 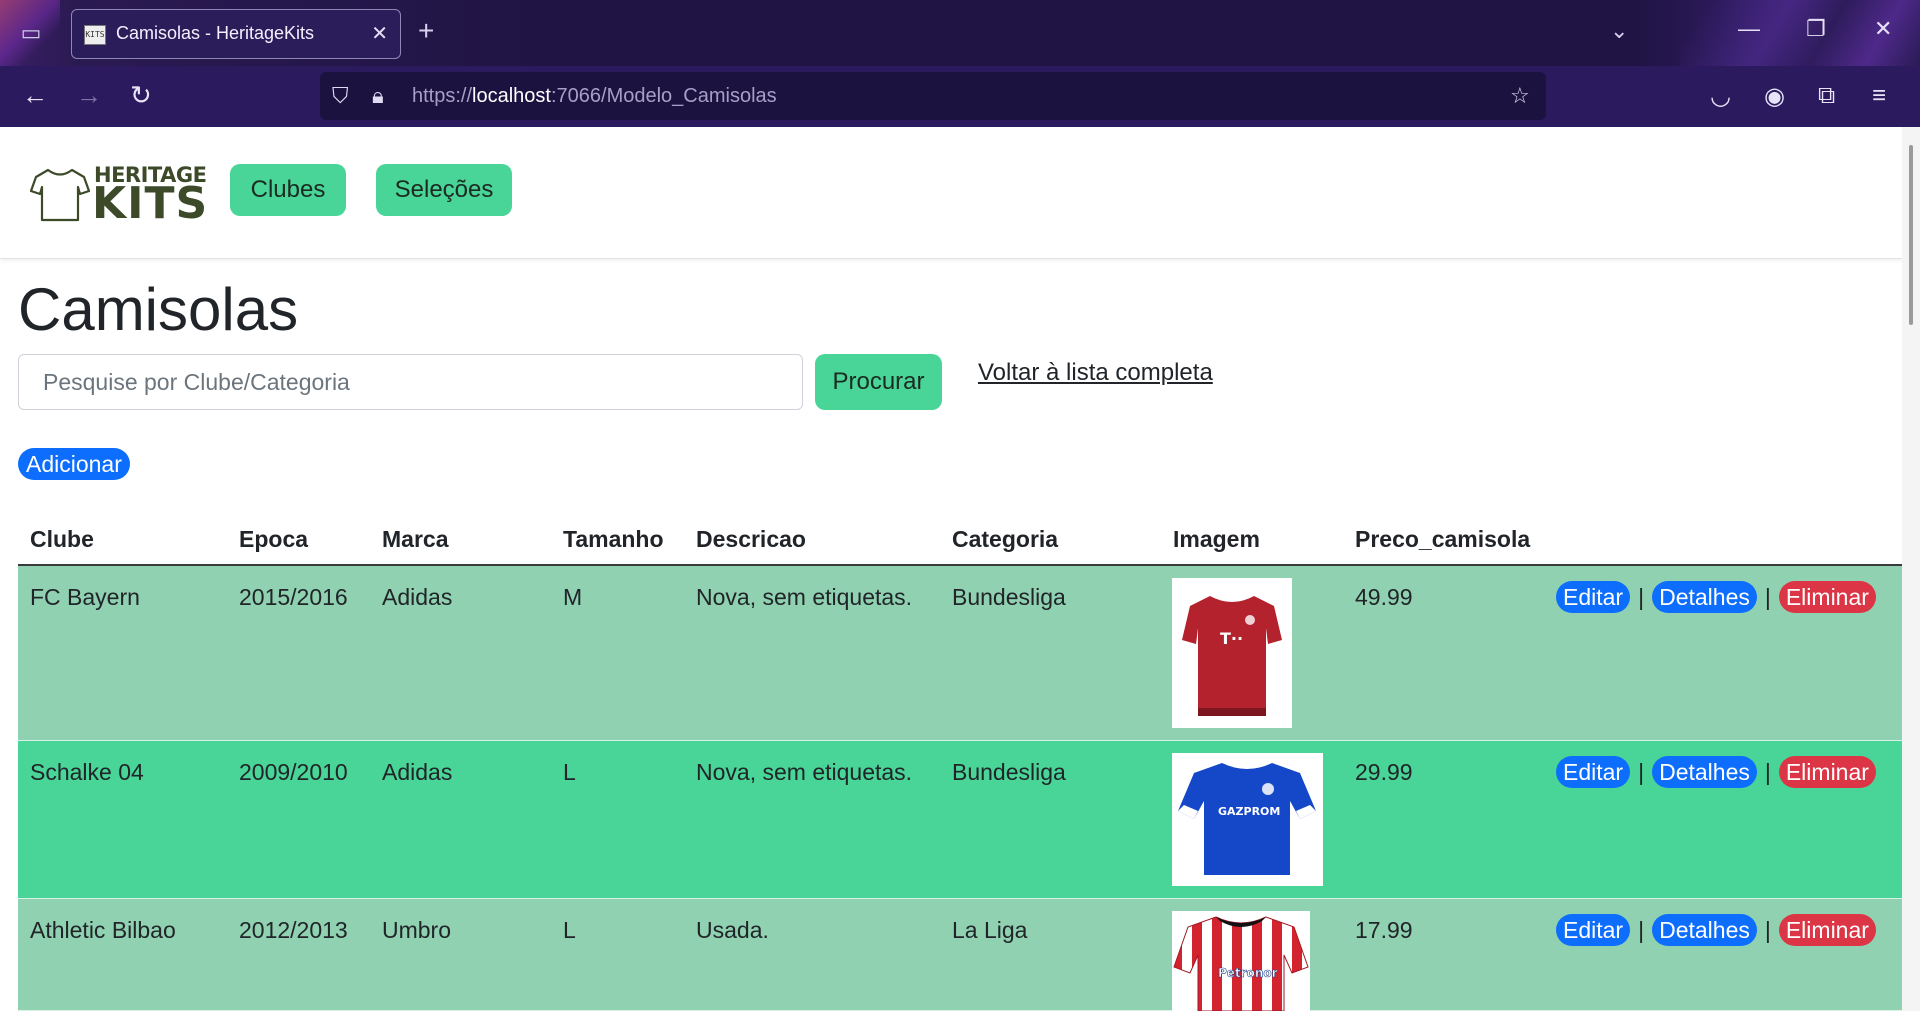 I want to click on cell-descricao: Usada., so click(x=732, y=930).